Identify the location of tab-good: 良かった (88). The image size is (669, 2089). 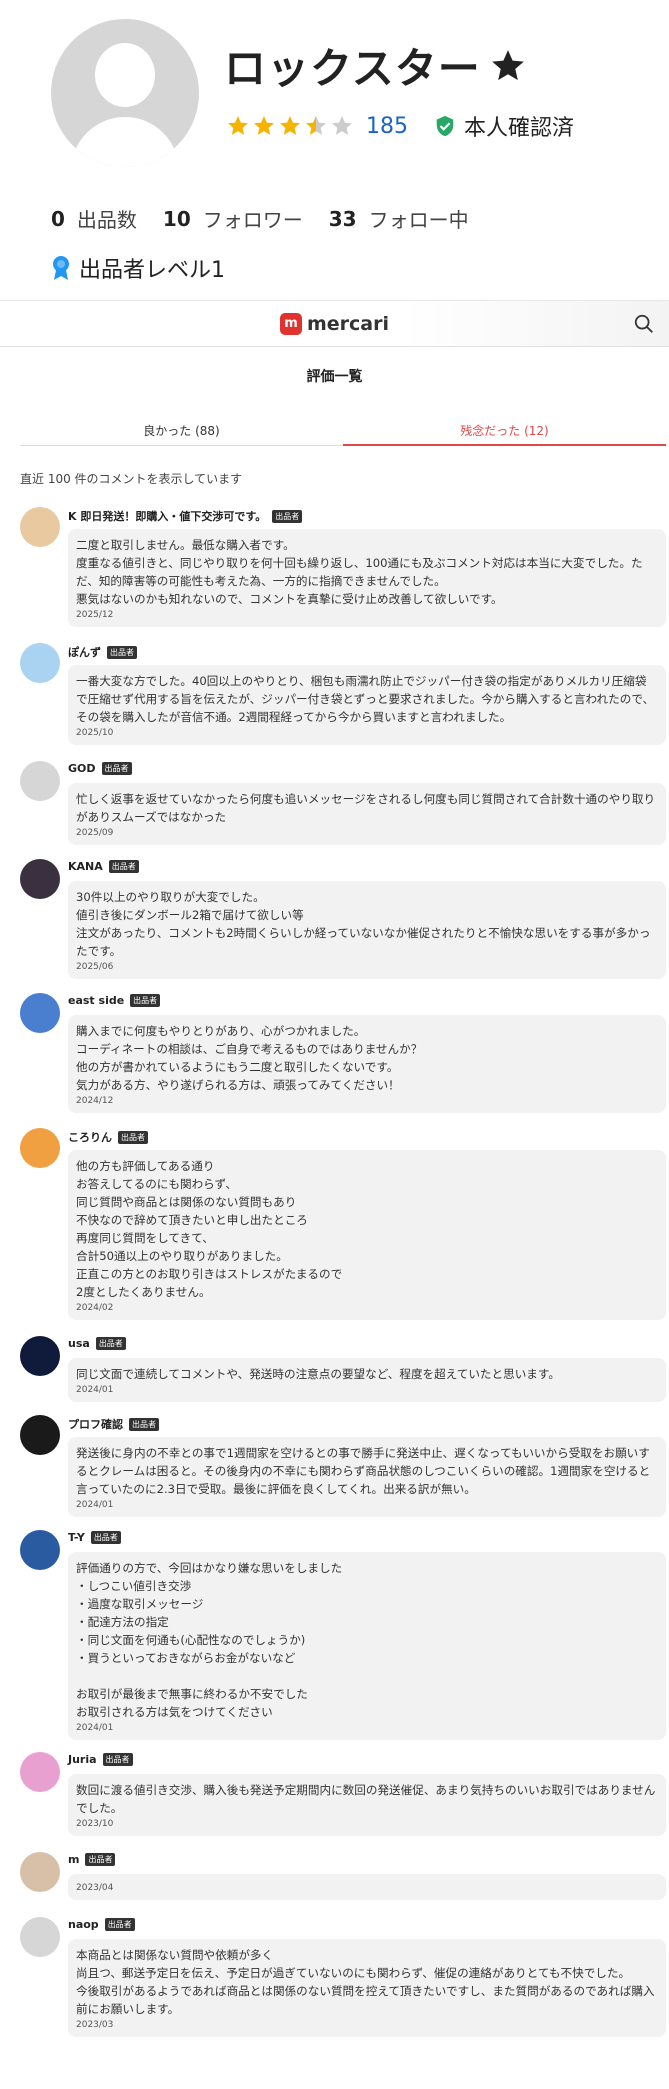
(181, 431).